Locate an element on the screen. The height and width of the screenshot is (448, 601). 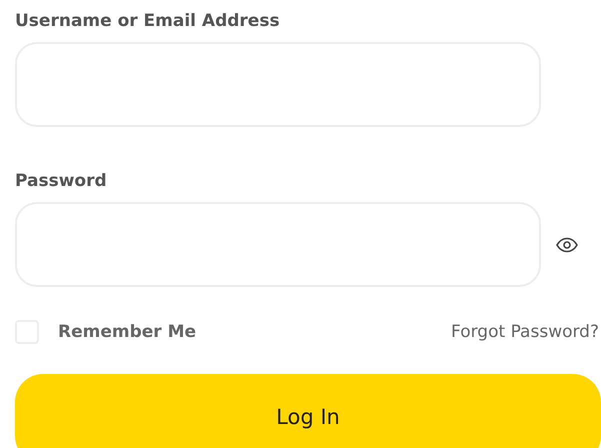
remember-label: Remember Me is located at coordinates (127, 332).